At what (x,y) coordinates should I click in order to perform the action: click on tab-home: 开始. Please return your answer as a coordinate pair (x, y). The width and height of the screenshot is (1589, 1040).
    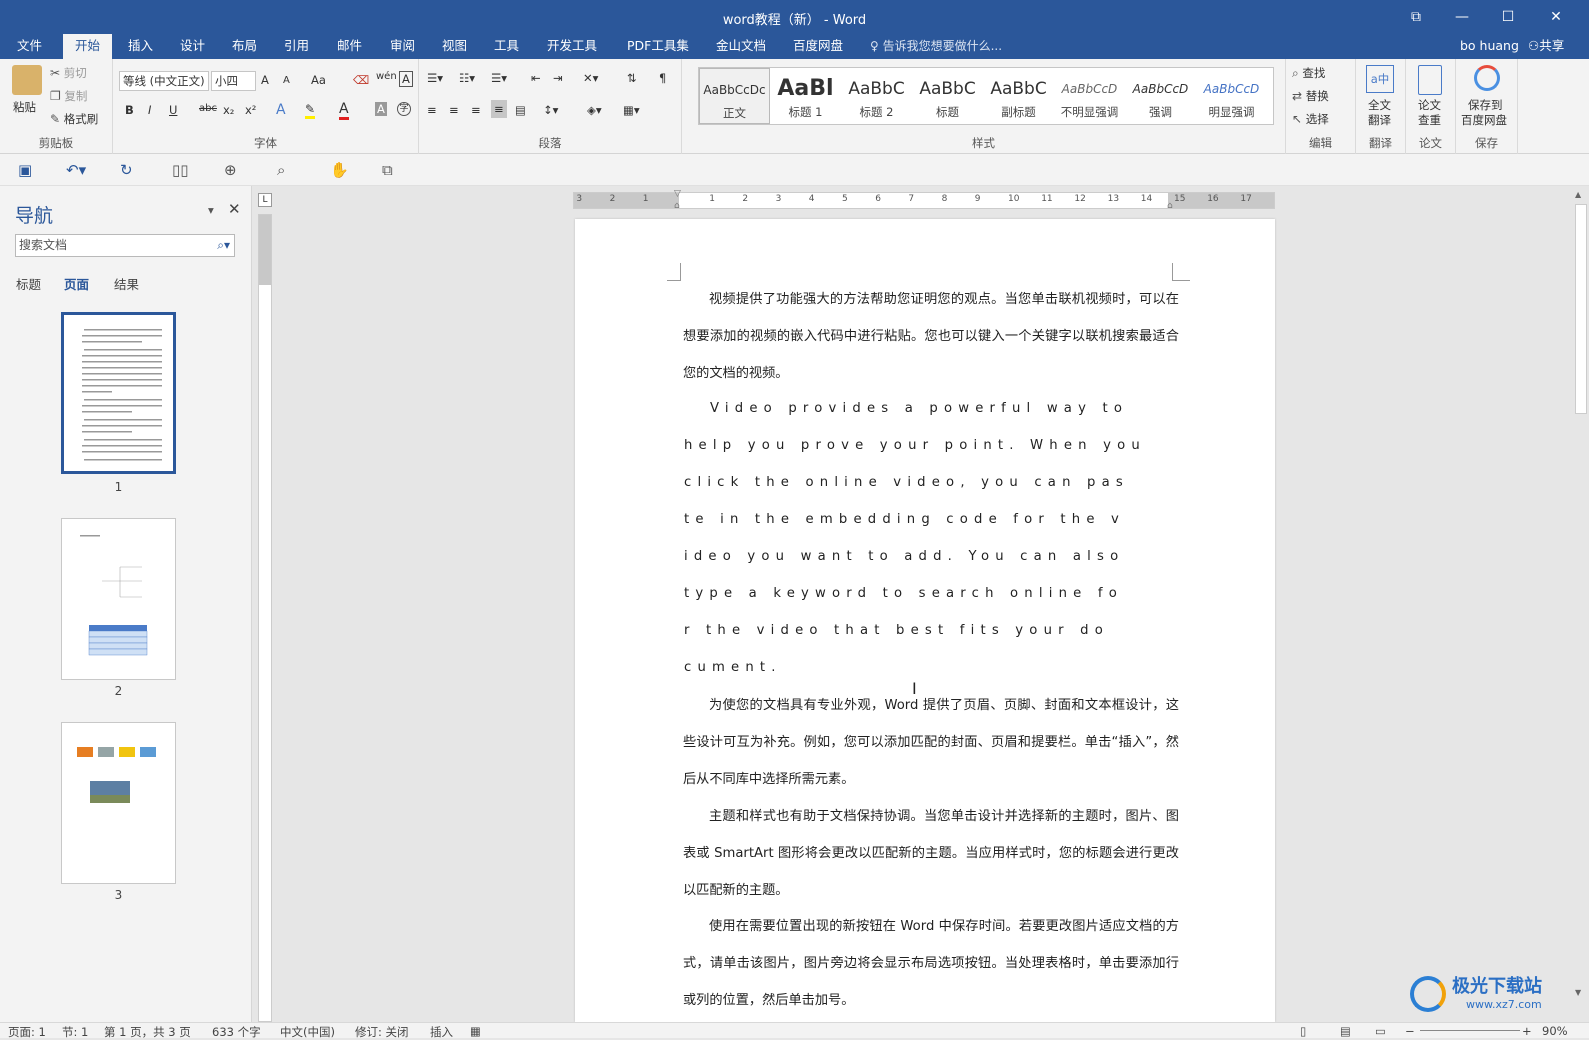
    Looking at the image, I should click on (88, 46).